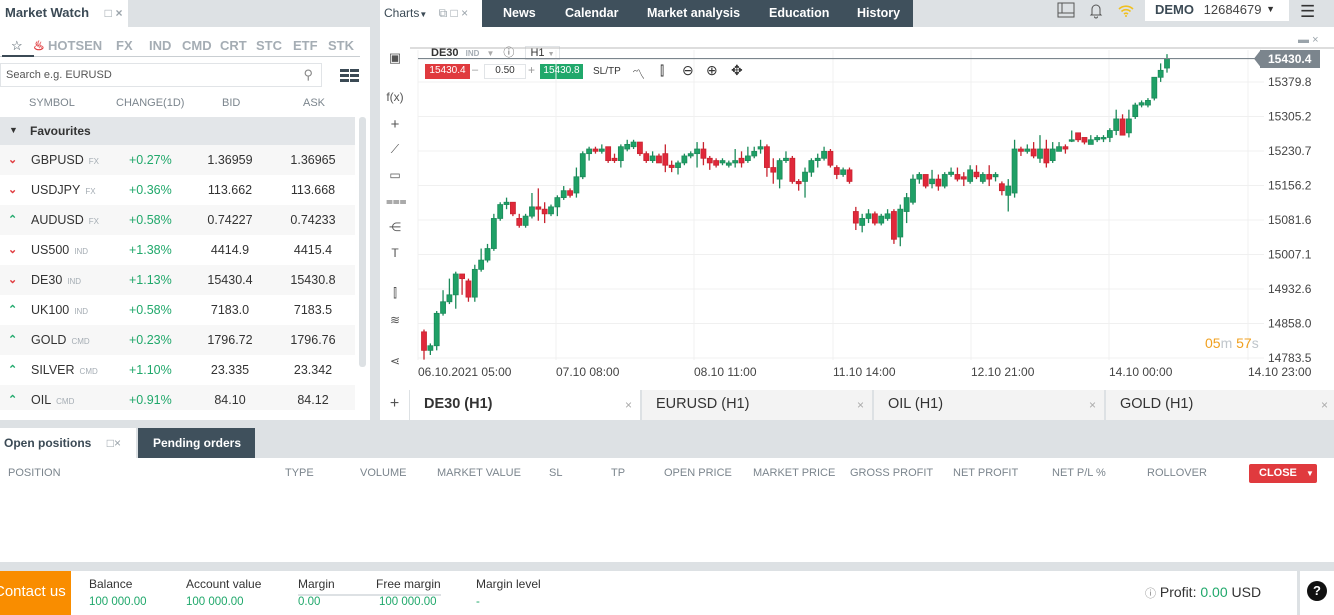 Image resolution: width=1334 pixels, height=615 pixels. I want to click on chart-type-icon: ▣, so click(395, 58).